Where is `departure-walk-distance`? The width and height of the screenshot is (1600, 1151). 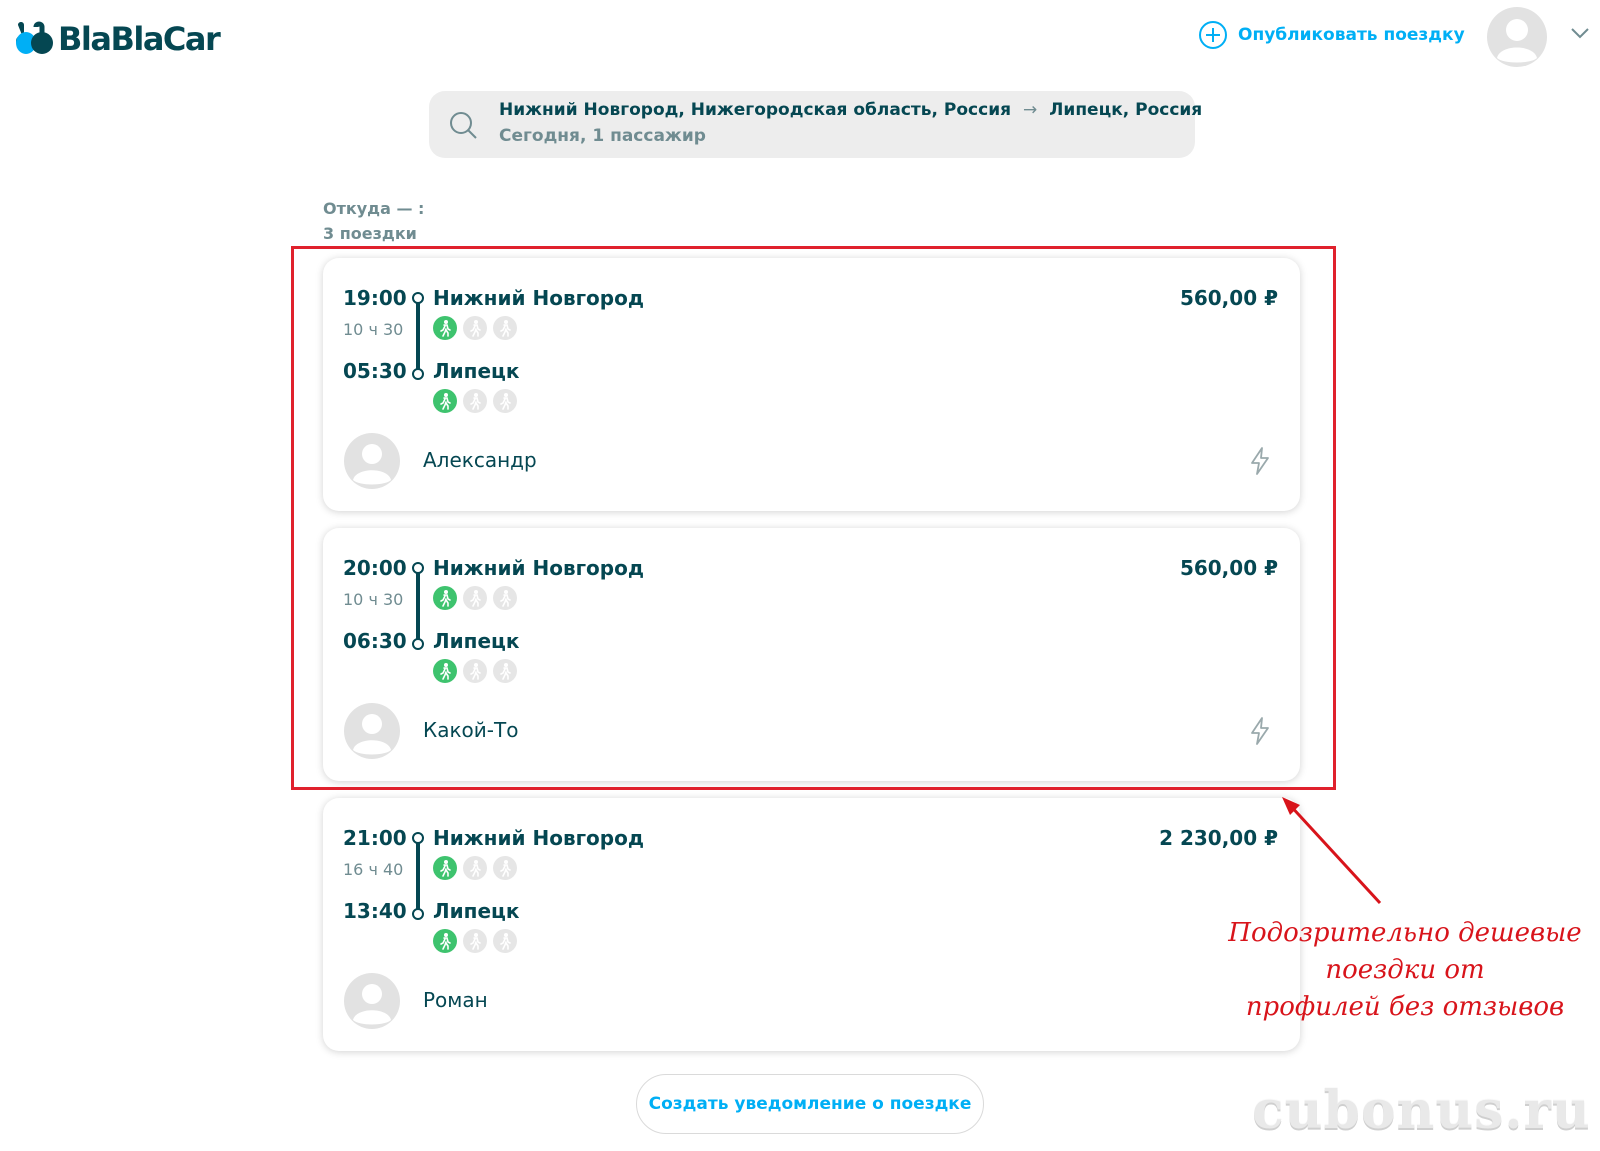 departure-walk-distance is located at coordinates (475, 868).